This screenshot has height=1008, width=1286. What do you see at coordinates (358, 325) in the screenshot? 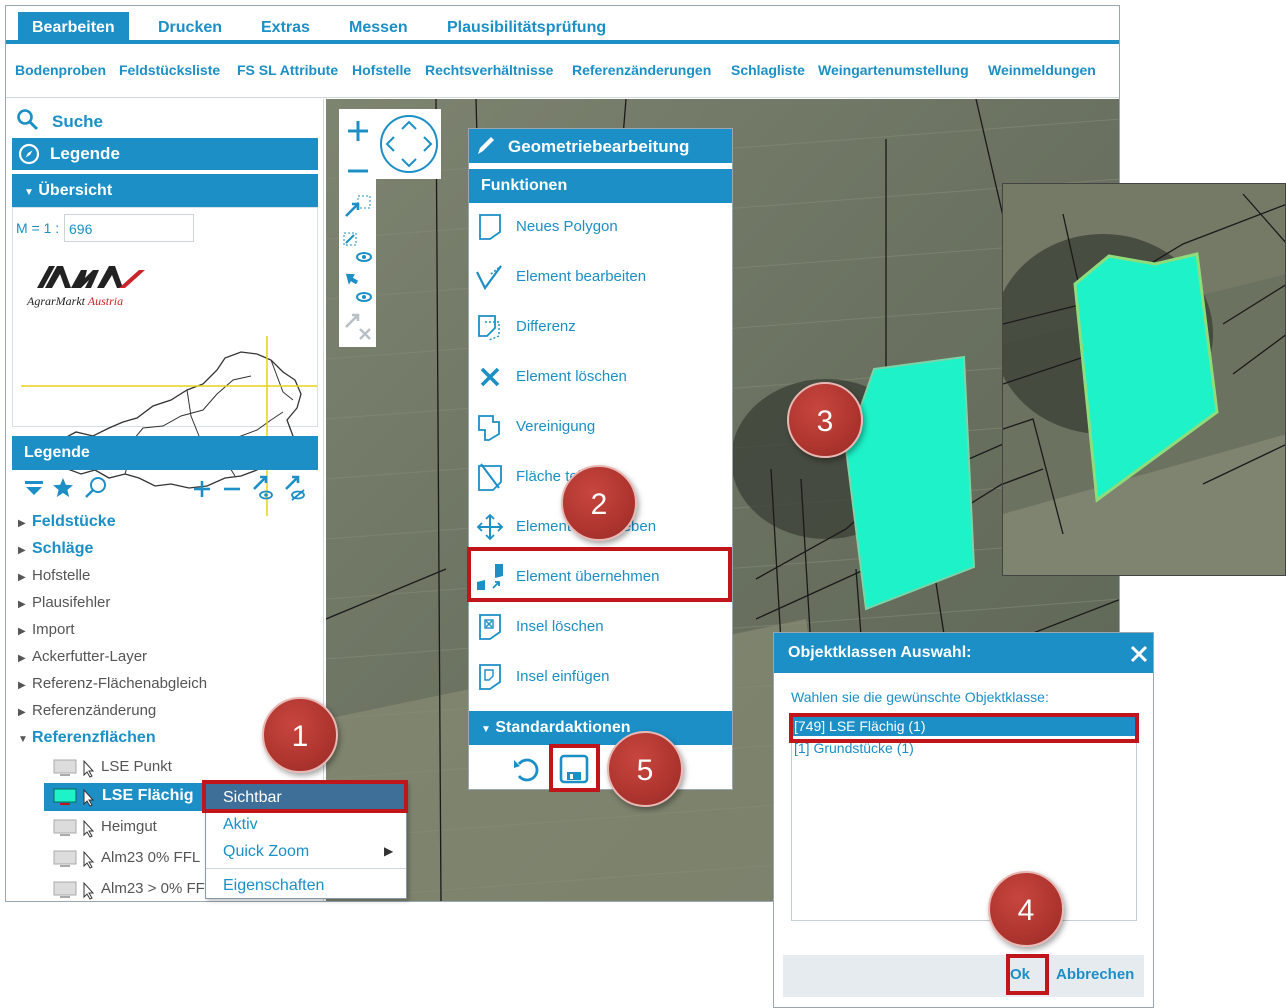
I see `clear-selection-icon` at bounding box center [358, 325].